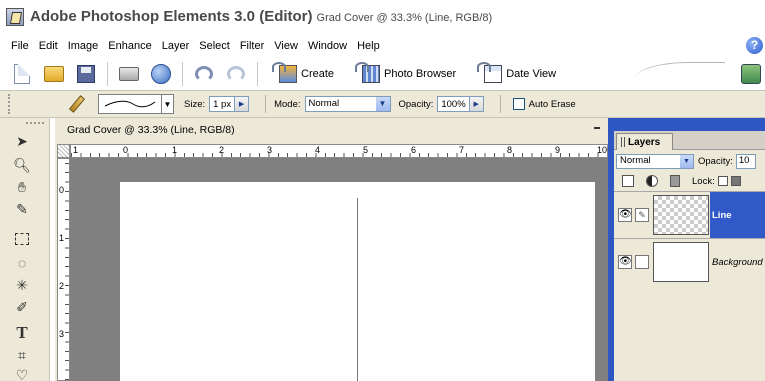 Image resolution: width=765 pixels, height=381 pixels. What do you see at coordinates (22, 165) in the screenshot?
I see `zoom-tool: 🔍︎` at bounding box center [22, 165].